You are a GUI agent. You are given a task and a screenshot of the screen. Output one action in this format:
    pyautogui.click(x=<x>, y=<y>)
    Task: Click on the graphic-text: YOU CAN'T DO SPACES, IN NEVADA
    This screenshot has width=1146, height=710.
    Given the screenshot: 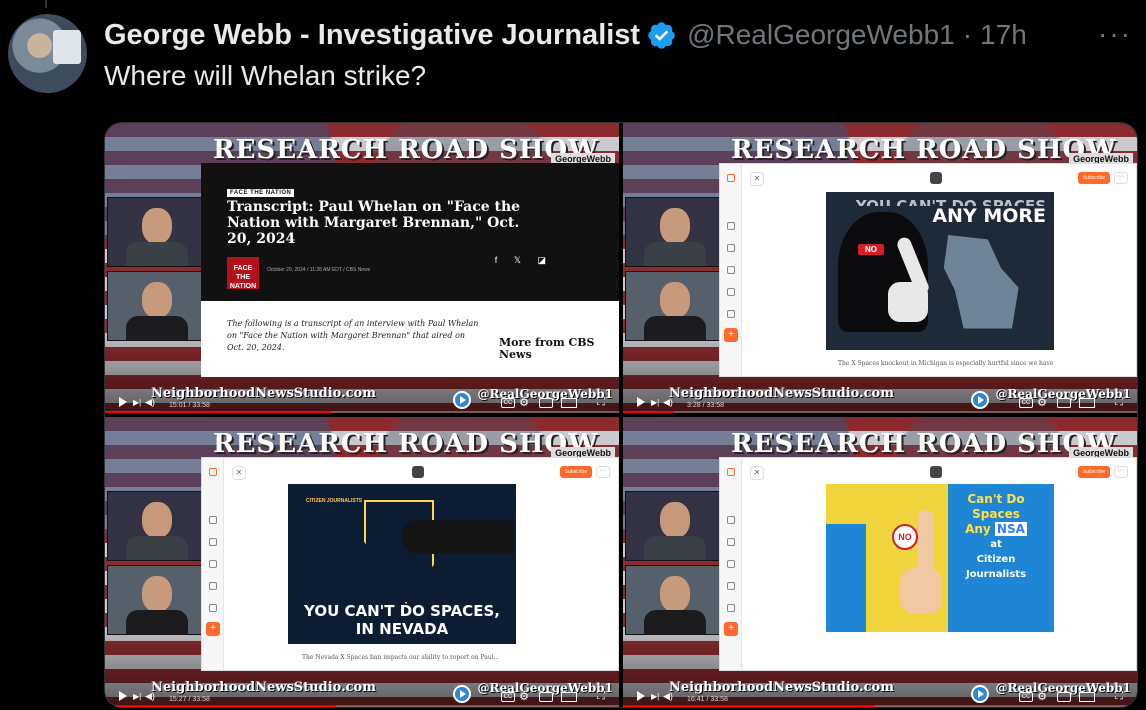 What is the action you would take?
    pyautogui.click(x=402, y=620)
    